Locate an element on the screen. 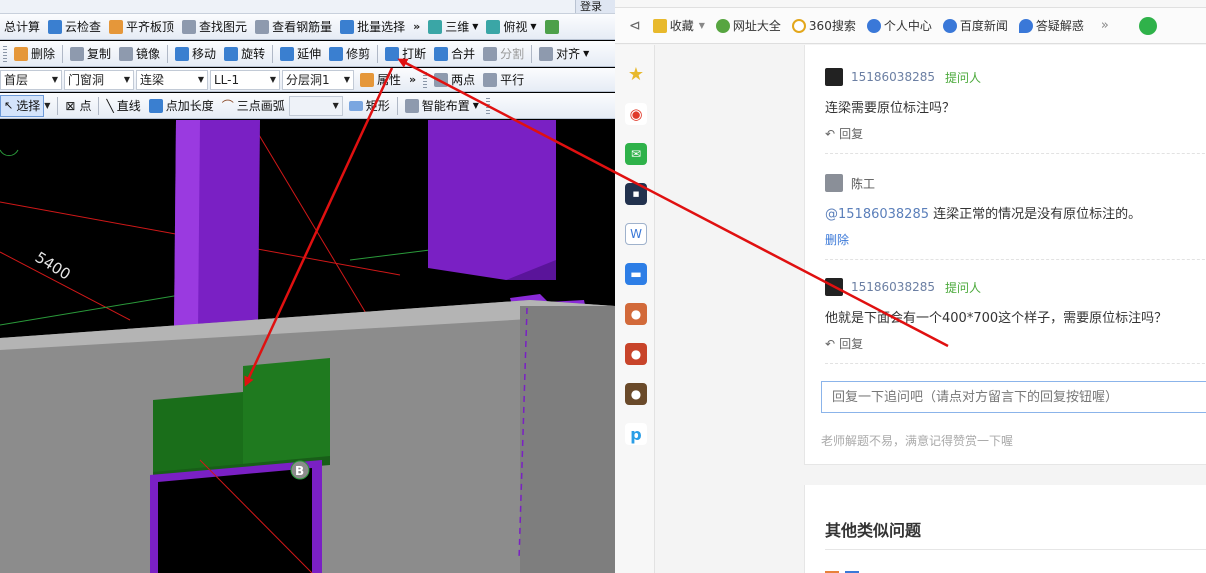 The height and width of the screenshot is (573, 1206). asker-badge: 提问人 is located at coordinates (962, 77).